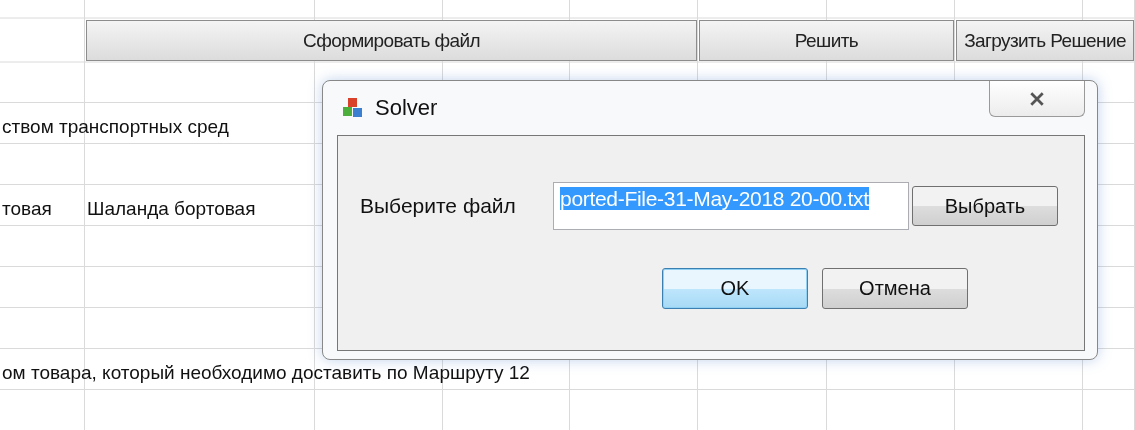 This screenshot has height=430, width=1135. I want to click on dialog-button: Отмена, so click(895, 288).